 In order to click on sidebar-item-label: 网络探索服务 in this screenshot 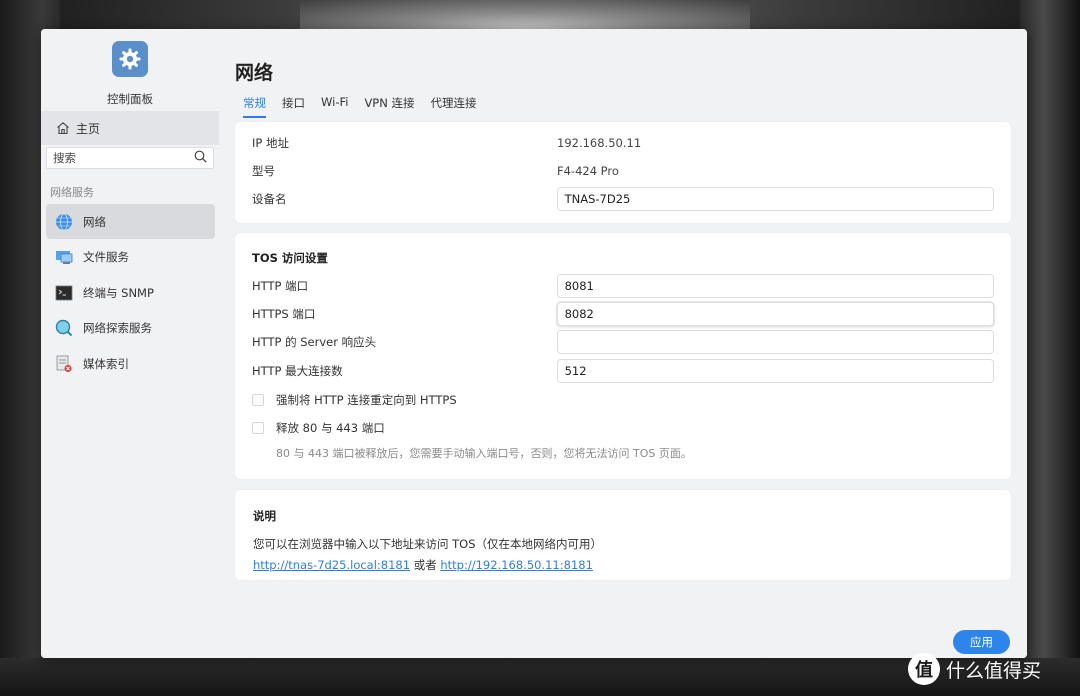, I will do `click(117, 328)`.